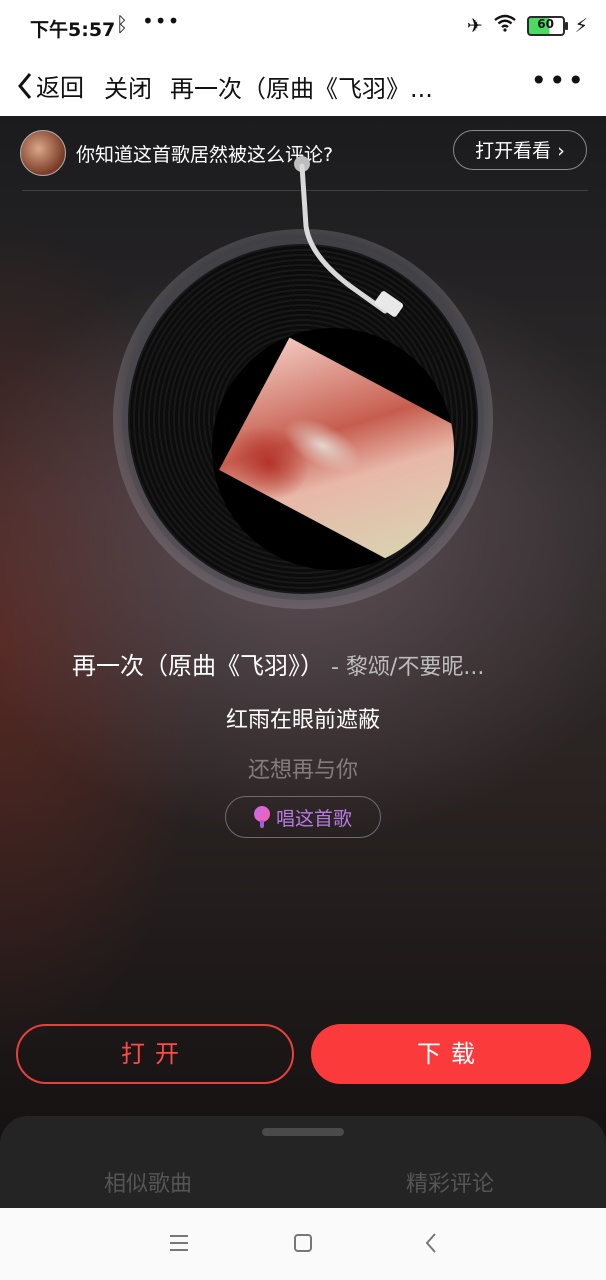 This screenshot has height=1280, width=606. I want to click on back-nav-icon, so click(431, 1243).